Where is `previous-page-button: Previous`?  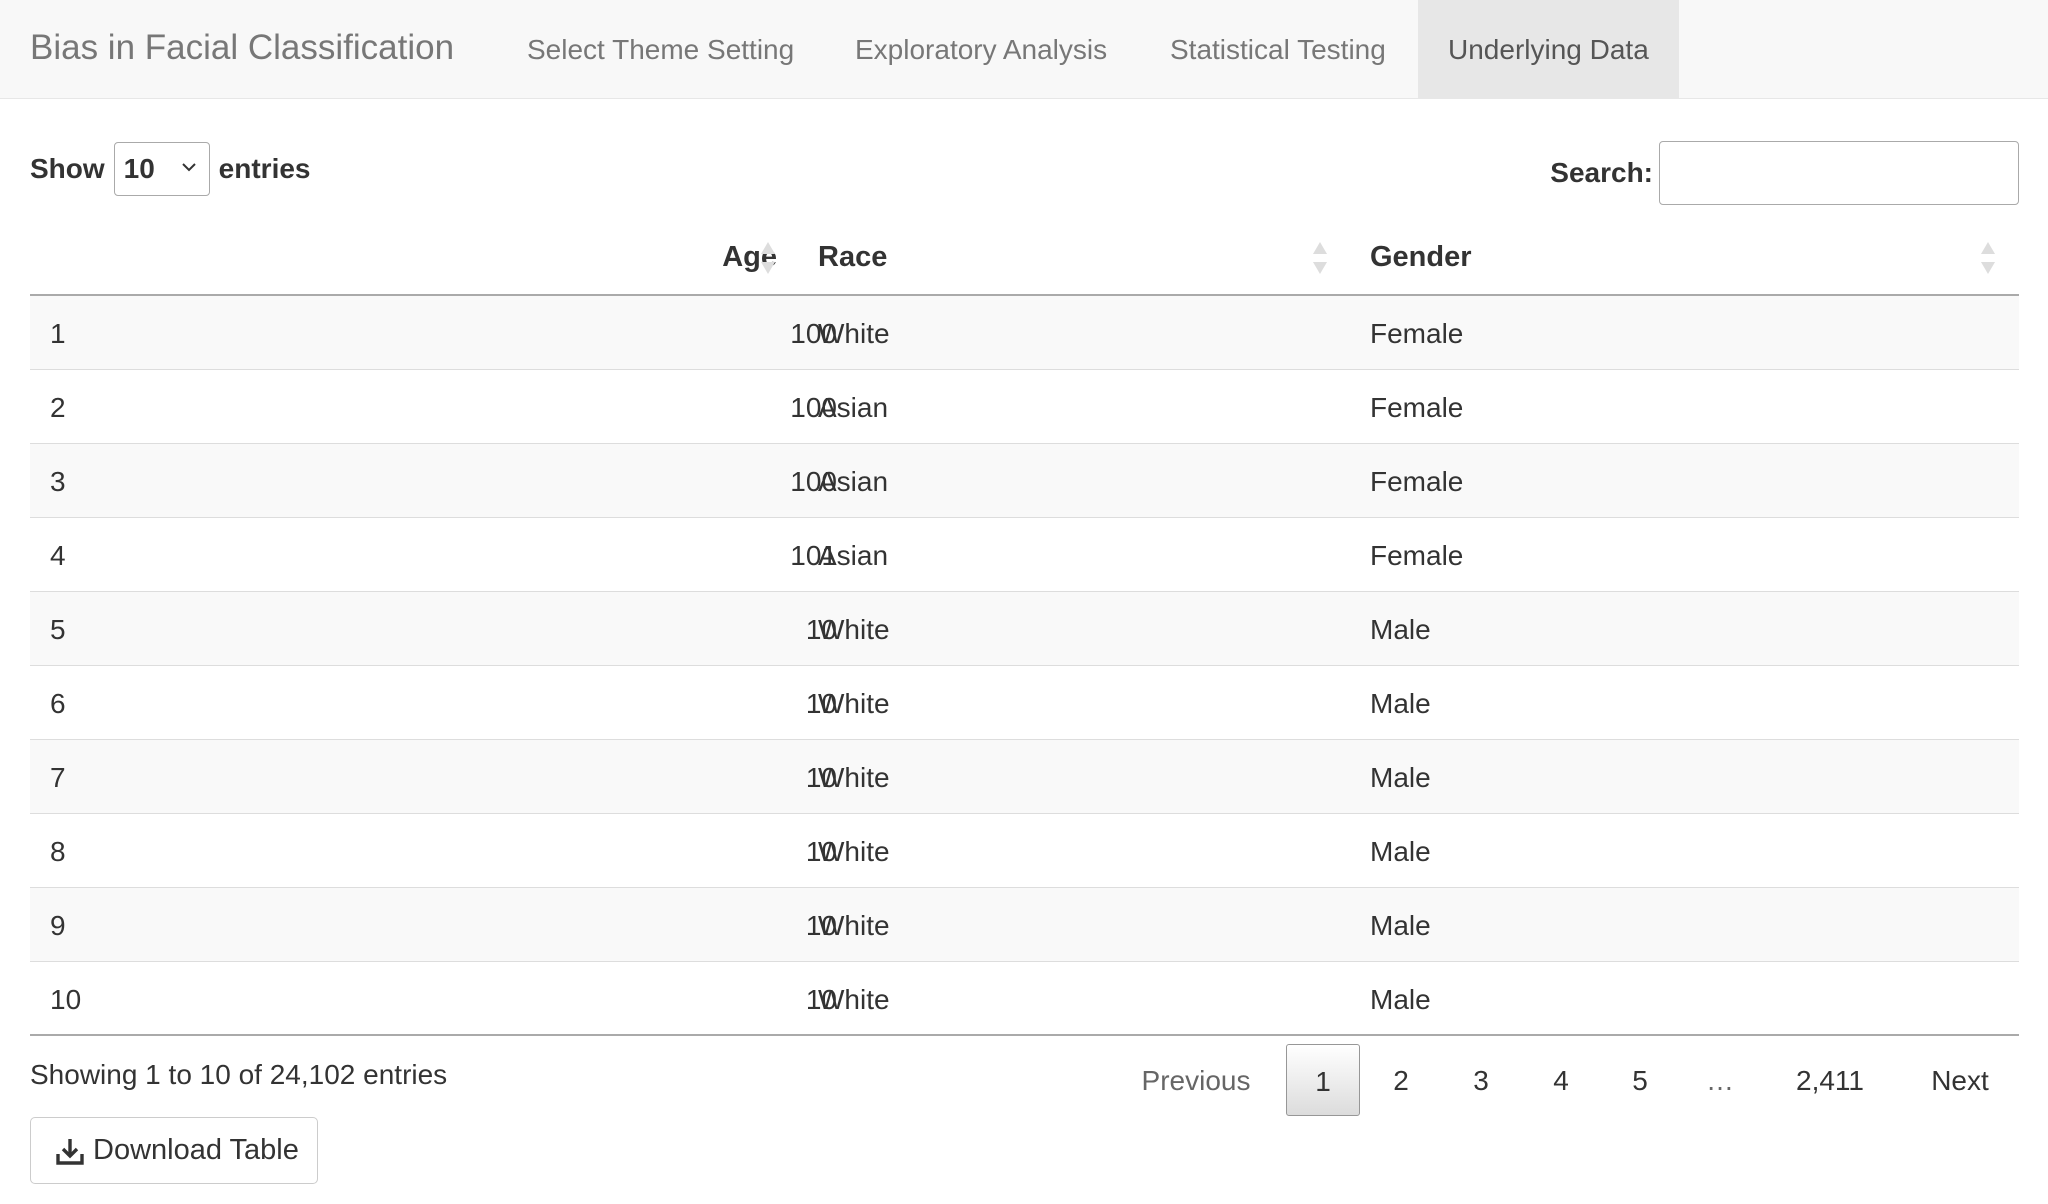
previous-page-button: Previous is located at coordinates (1196, 1080).